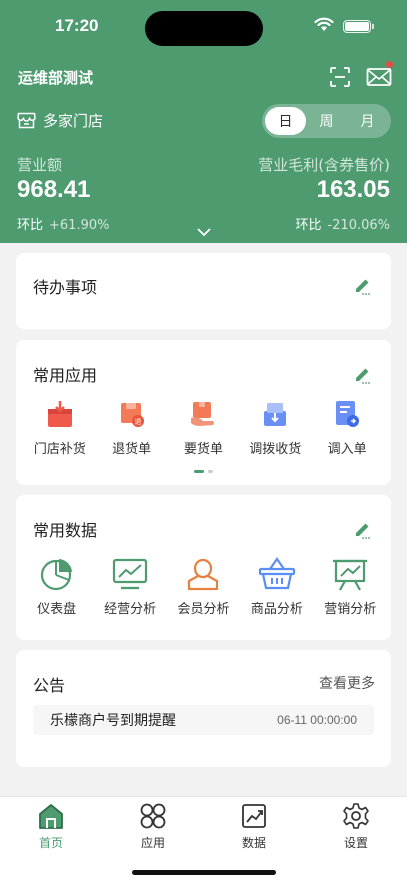 The image size is (407, 883). I want to click on member-icon, so click(203, 574).